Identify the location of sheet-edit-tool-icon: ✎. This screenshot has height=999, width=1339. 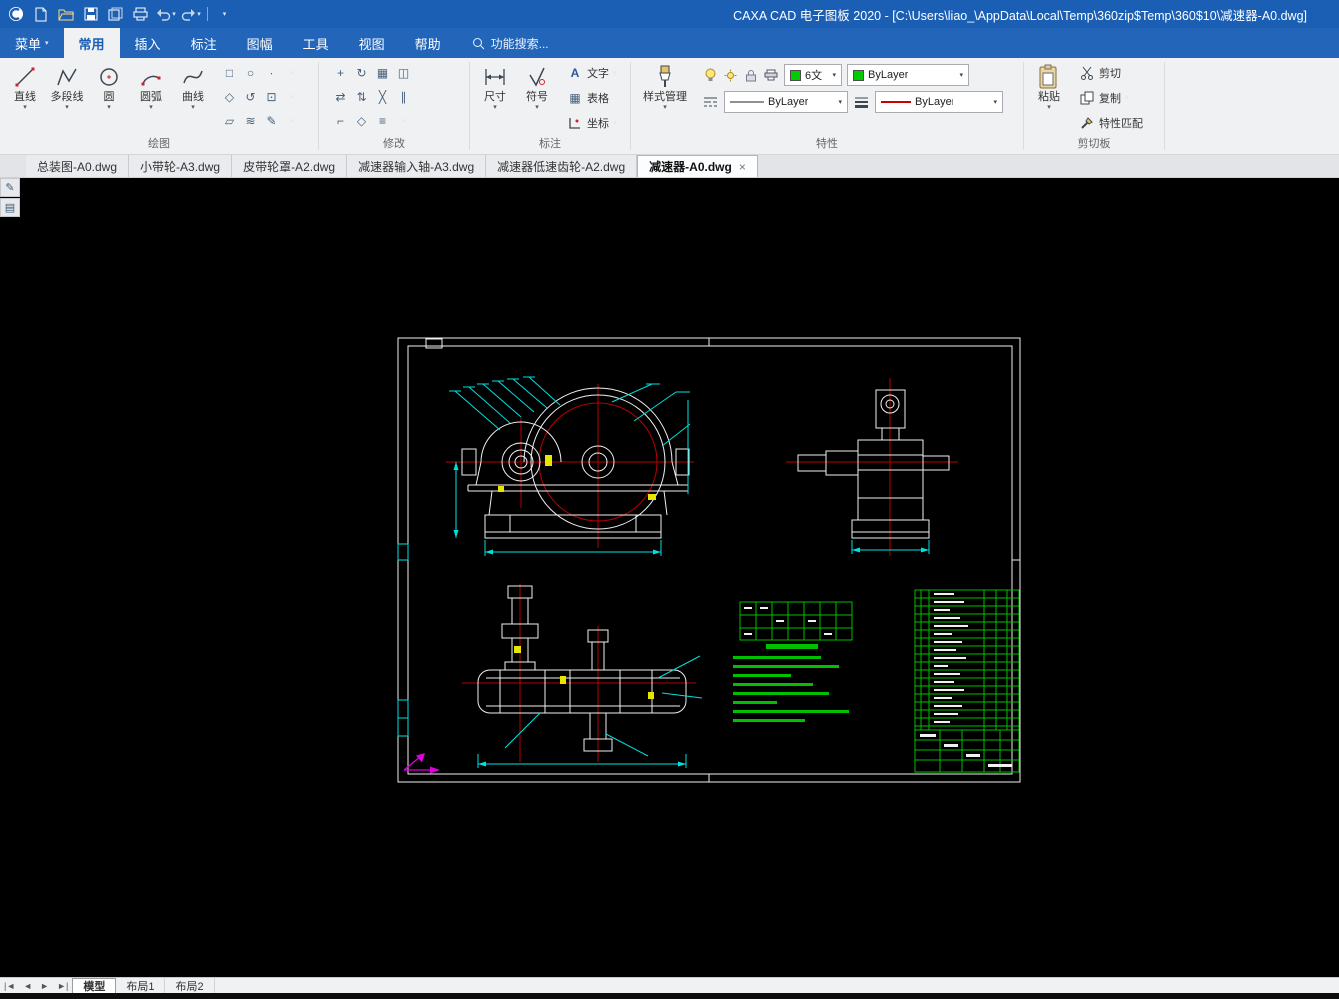
(10, 187).